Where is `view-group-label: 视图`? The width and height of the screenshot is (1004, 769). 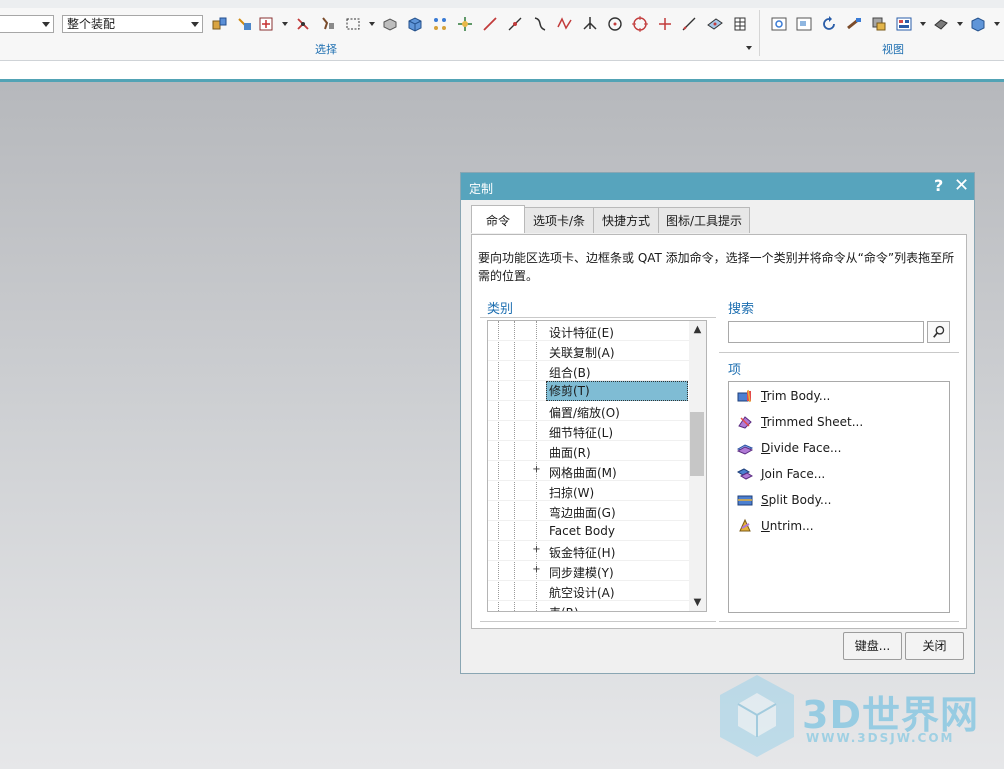
view-group-label: 视图 is located at coordinates (893, 49).